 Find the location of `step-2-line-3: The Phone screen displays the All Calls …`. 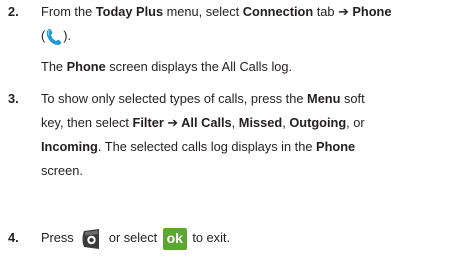

step-2-line-3: The Phone screen displays the All Calls … is located at coordinates (167, 66).